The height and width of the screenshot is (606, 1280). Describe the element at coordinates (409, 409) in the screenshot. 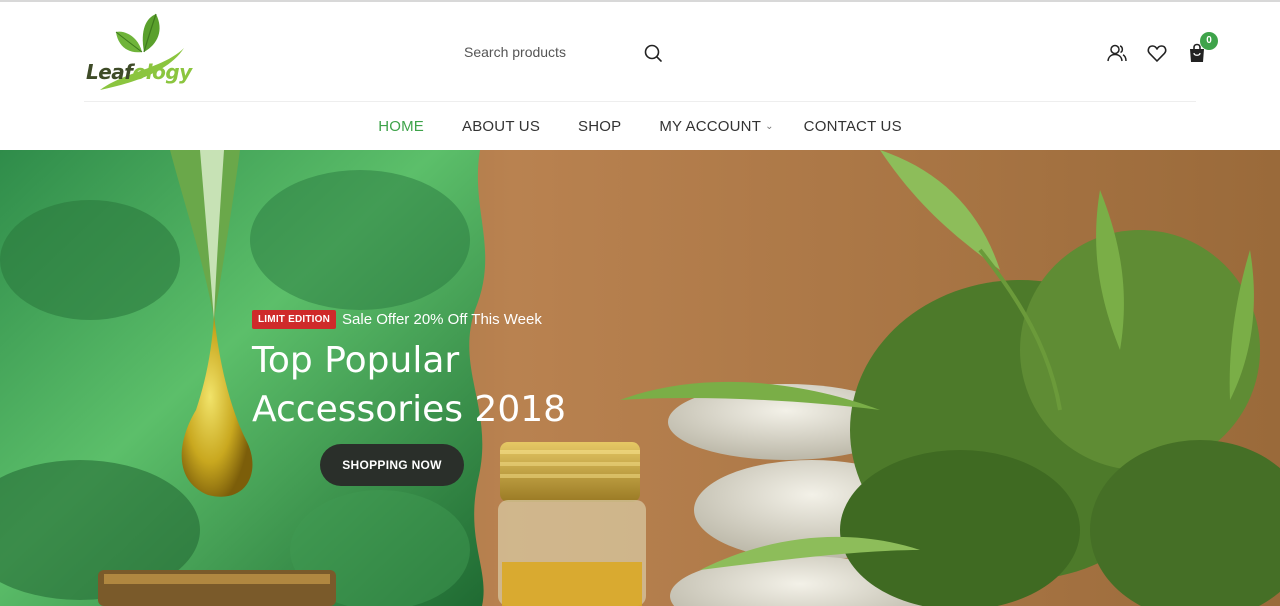

I see `hero-title-line-2: Accessories 2018` at that location.